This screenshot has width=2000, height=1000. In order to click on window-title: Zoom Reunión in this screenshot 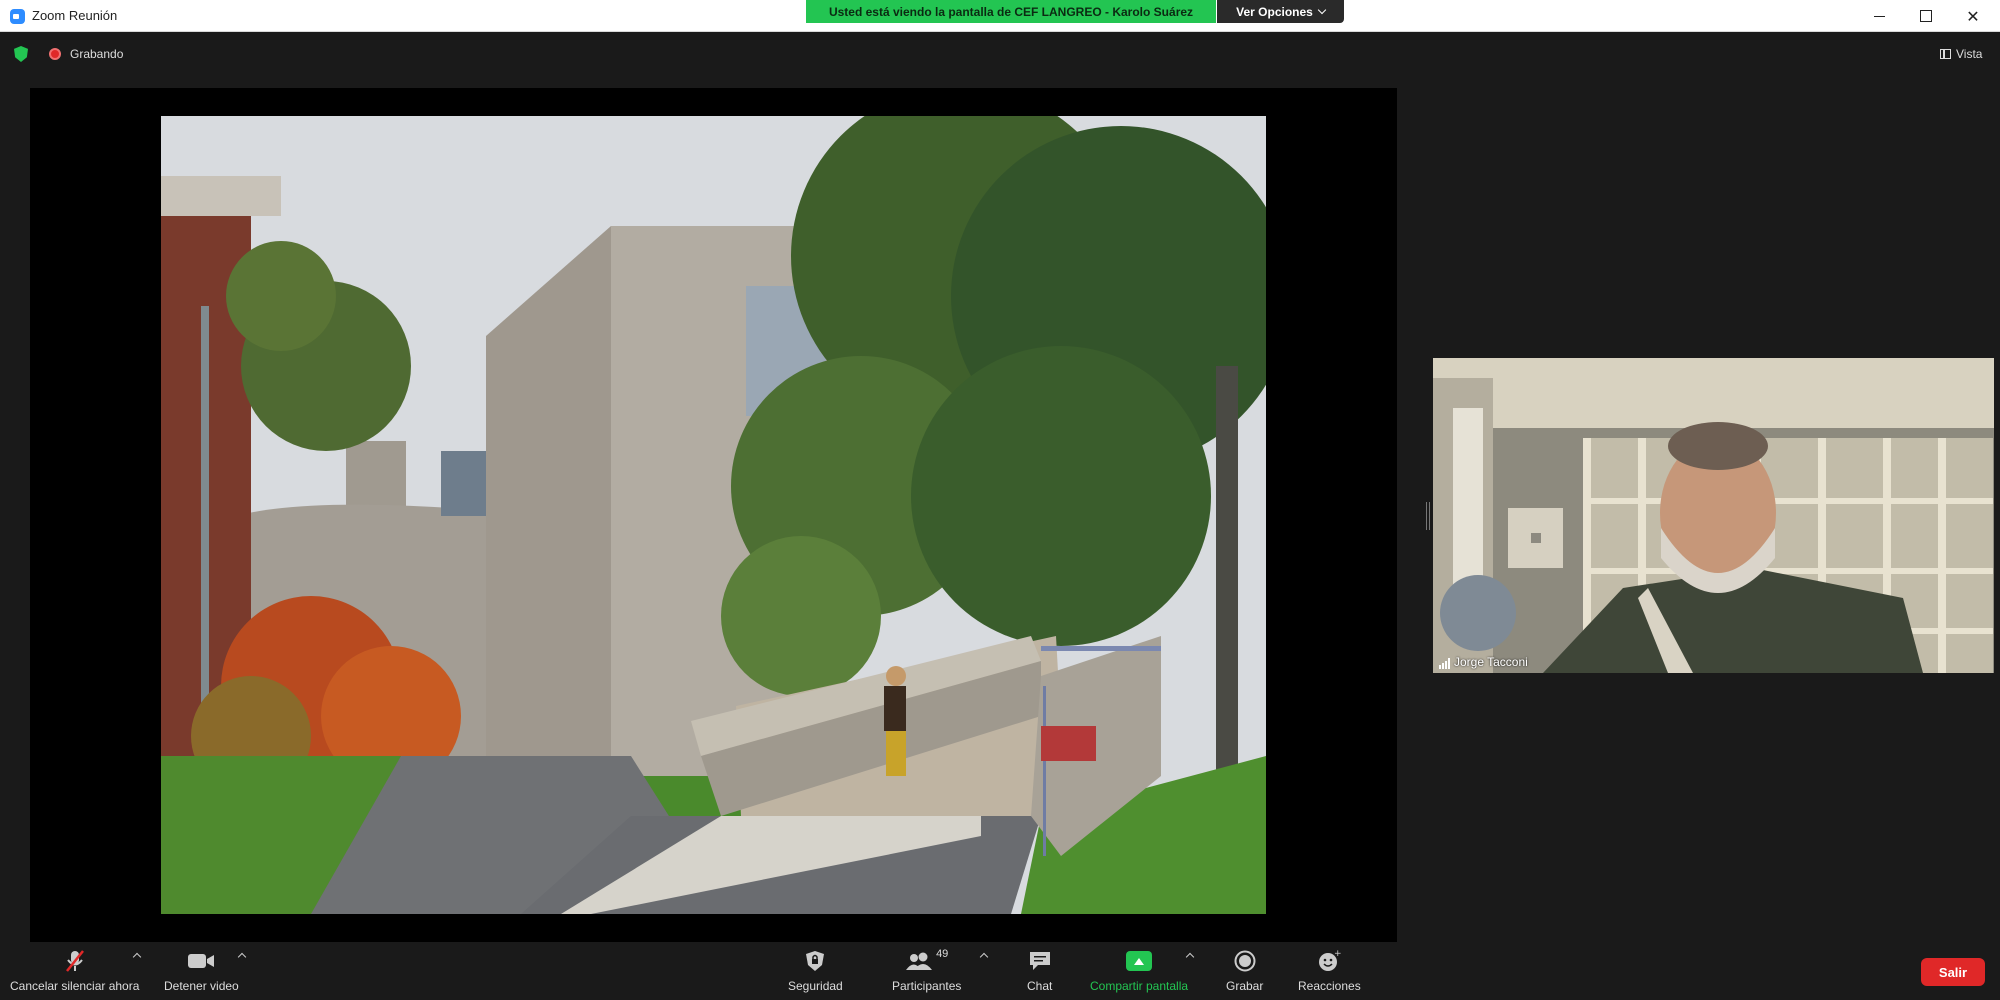, I will do `click(75, 15)`.